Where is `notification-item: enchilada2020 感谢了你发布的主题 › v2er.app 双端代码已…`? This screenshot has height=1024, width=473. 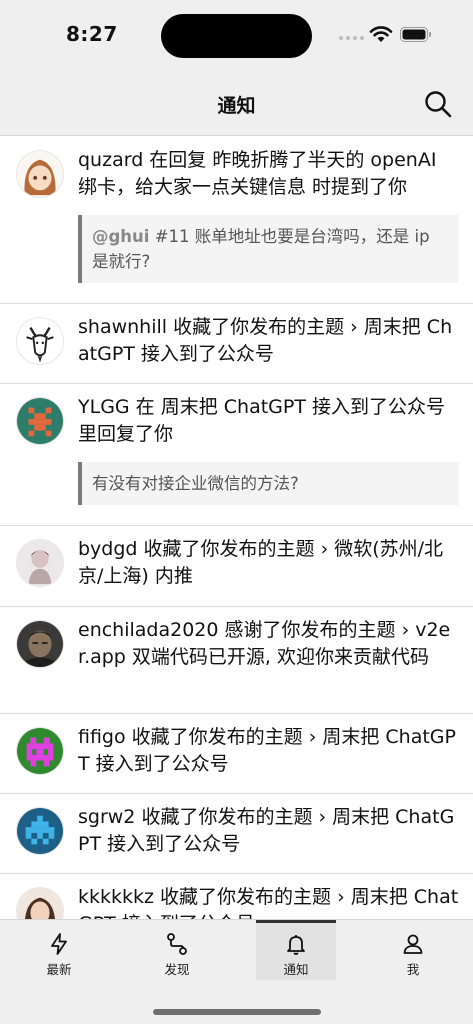
notification-item: enchilada2020 感谢了你发布的主题 › v2er.app 双端代码已… is located at coordinates (236, 660).